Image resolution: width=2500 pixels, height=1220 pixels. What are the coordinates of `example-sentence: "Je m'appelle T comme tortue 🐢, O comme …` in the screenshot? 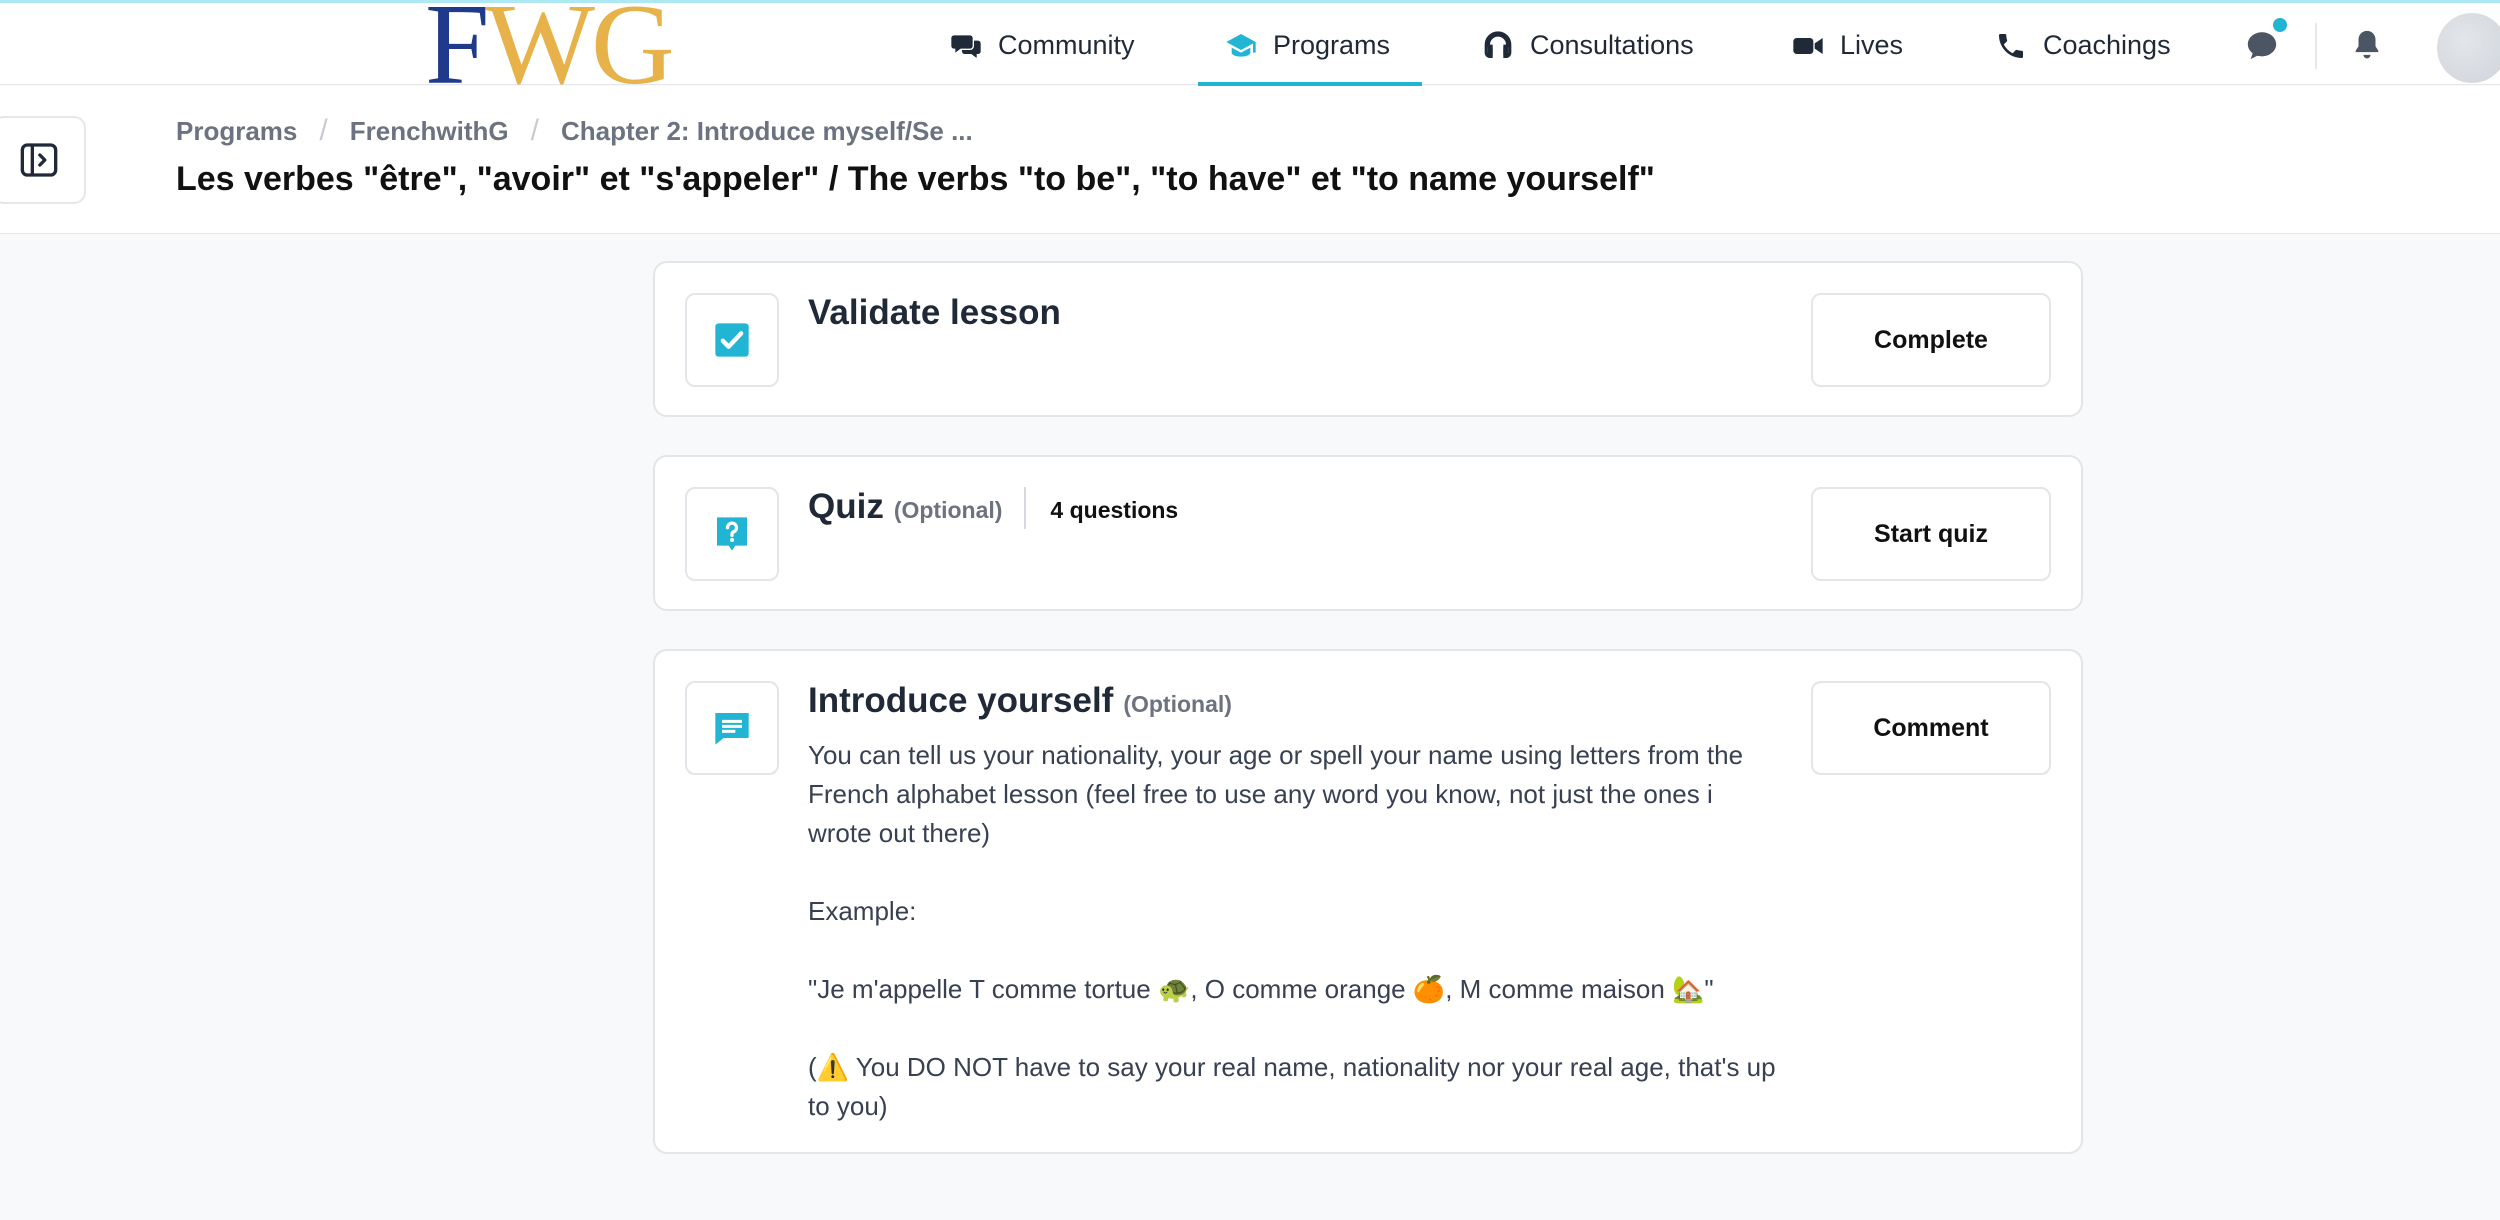 It's located at (1261, 989).